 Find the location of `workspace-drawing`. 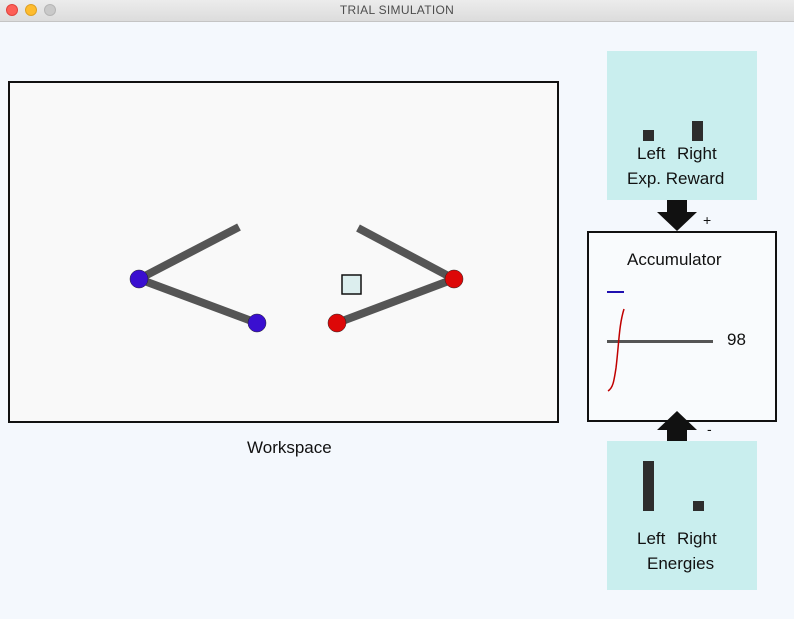

workspace-drawing is located at coordinates (296, 278).